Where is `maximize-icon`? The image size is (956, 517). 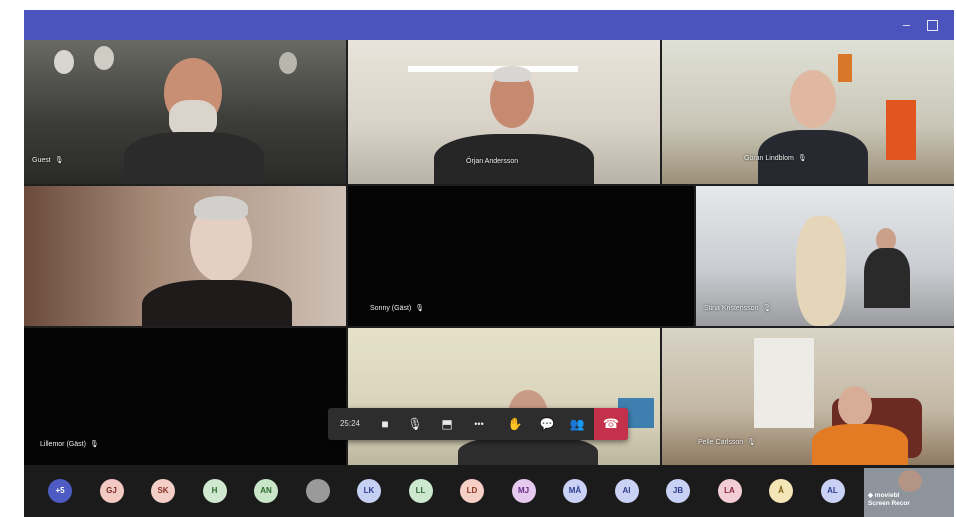
maximize-icon is located at coordinates (932, 25).